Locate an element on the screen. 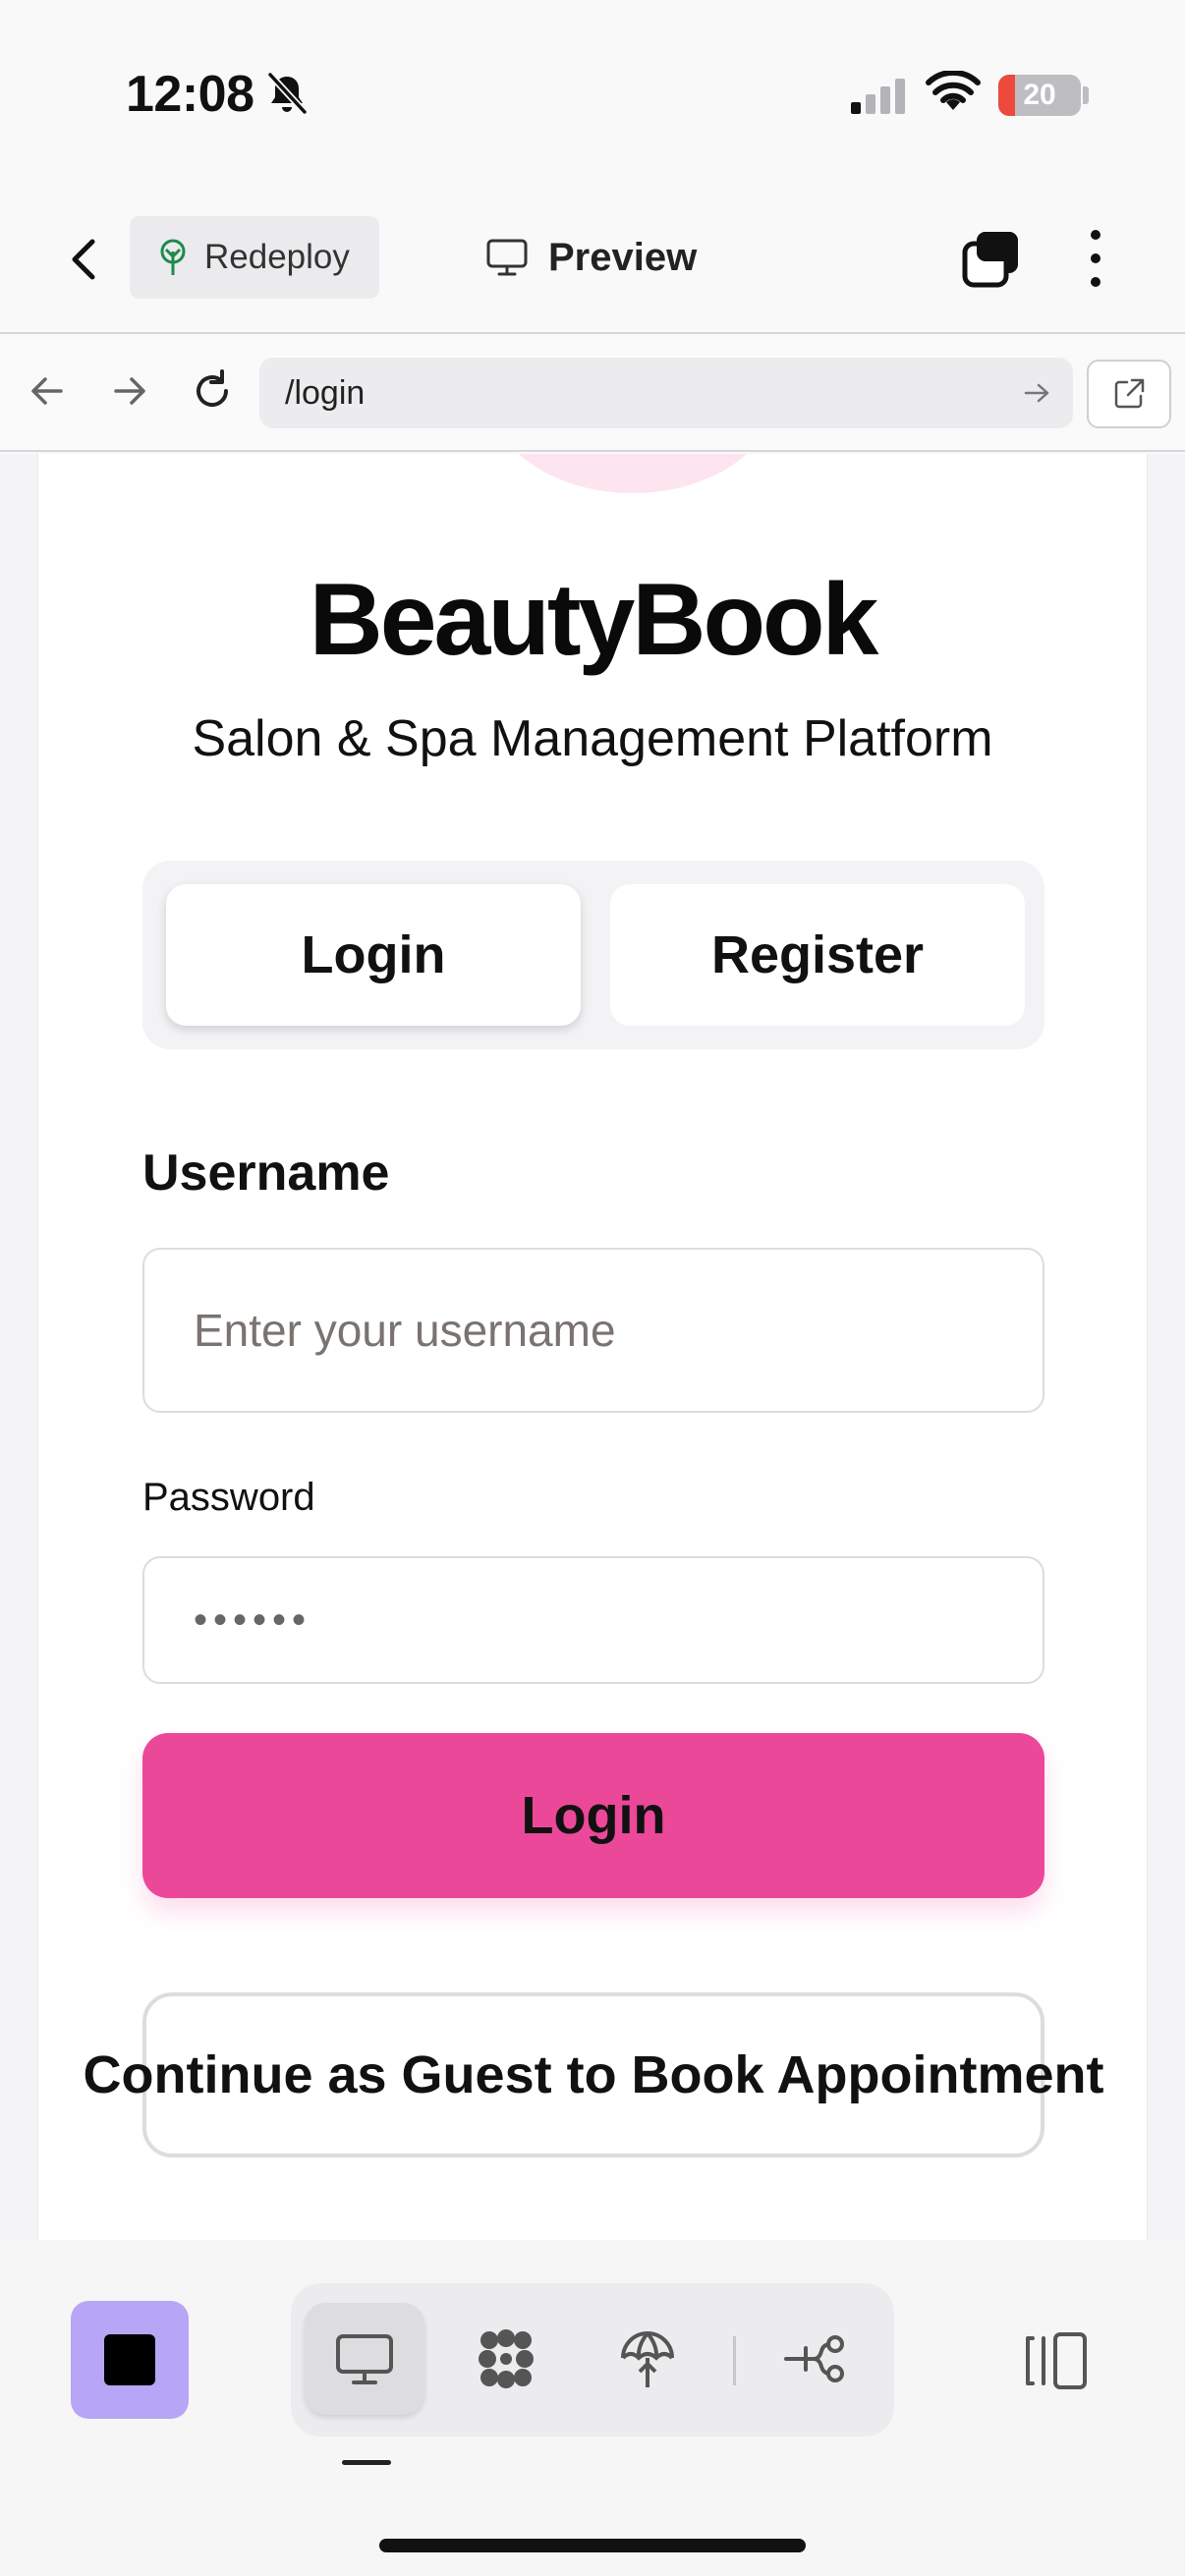  view-switcher is located at coordinates (592, 2359).